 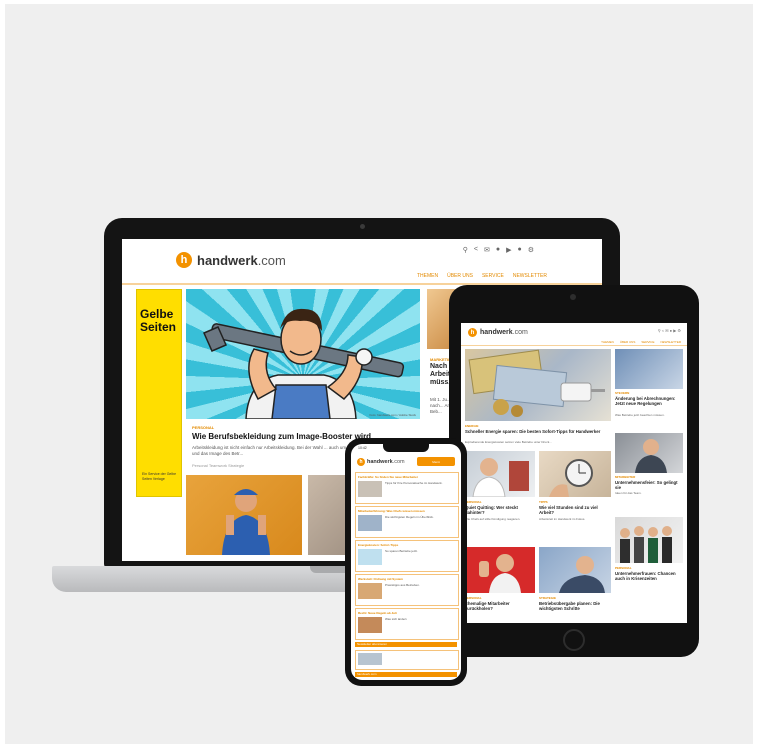 I want to click on tablet-article-kicker: ENERGIE, so click(x=472, y=426).